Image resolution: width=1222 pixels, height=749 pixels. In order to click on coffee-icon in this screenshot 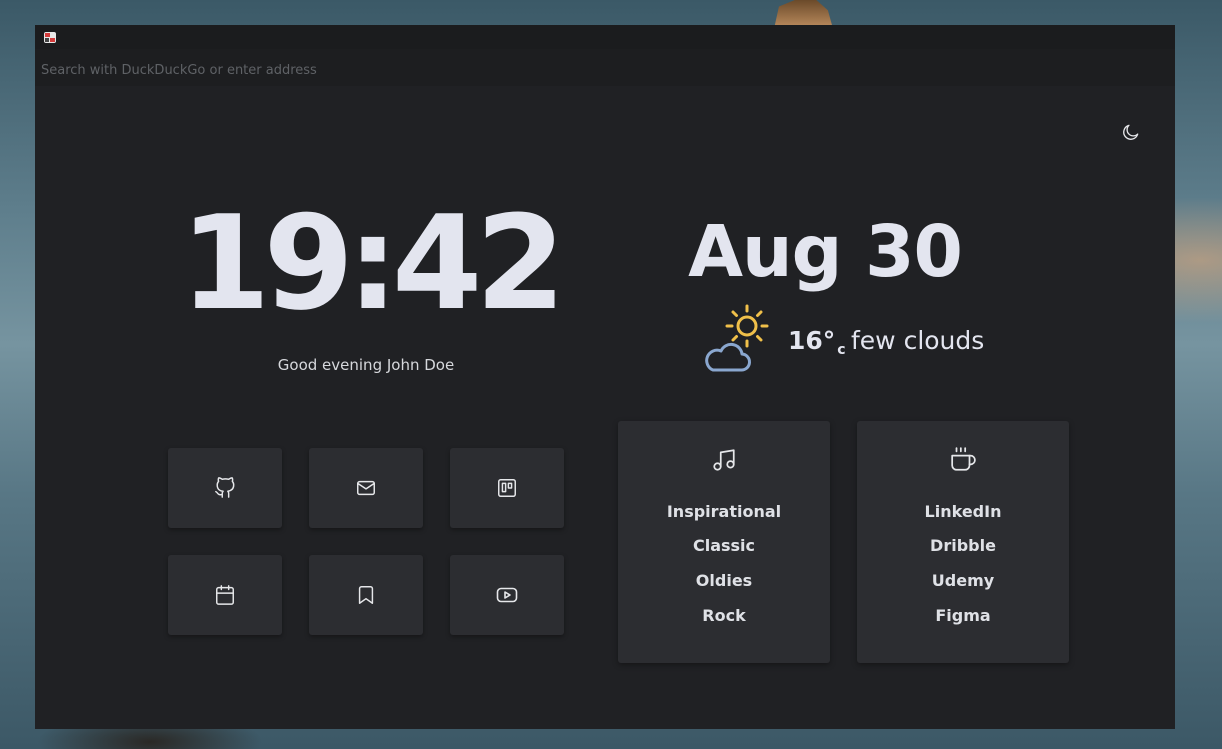, I will do `click(963, 459)`.